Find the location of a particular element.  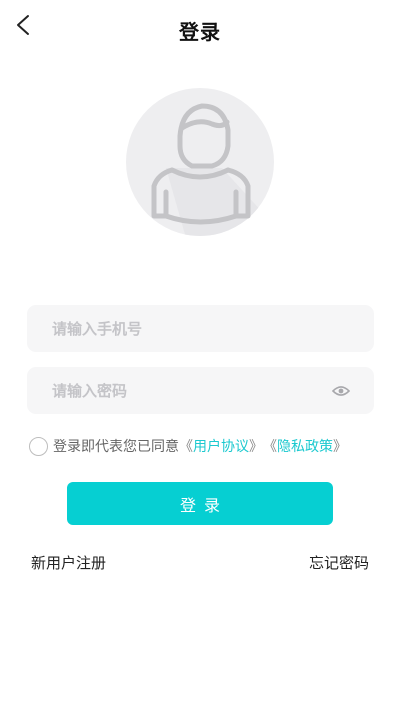

phone-field is located at coordinates (200, 328).